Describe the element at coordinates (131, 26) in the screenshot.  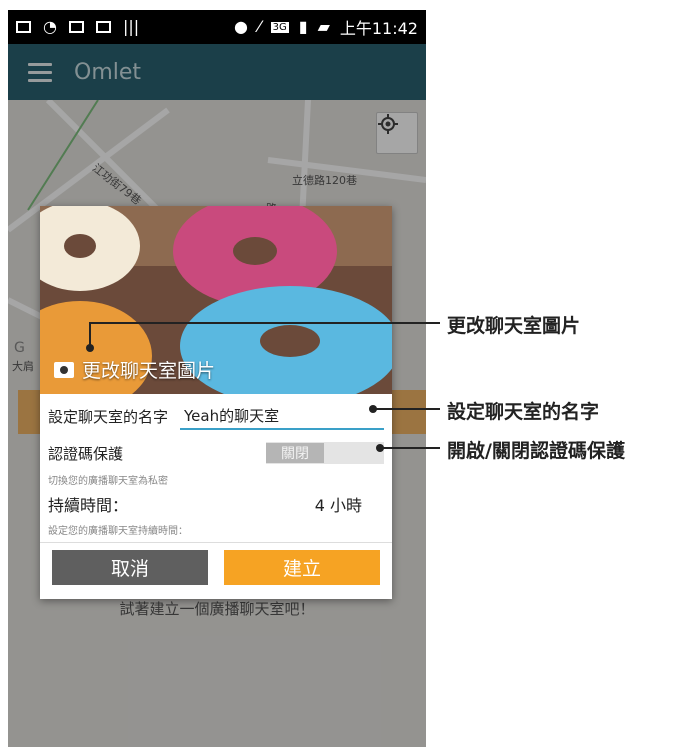
I see `barcode-icon: |||` at that location.